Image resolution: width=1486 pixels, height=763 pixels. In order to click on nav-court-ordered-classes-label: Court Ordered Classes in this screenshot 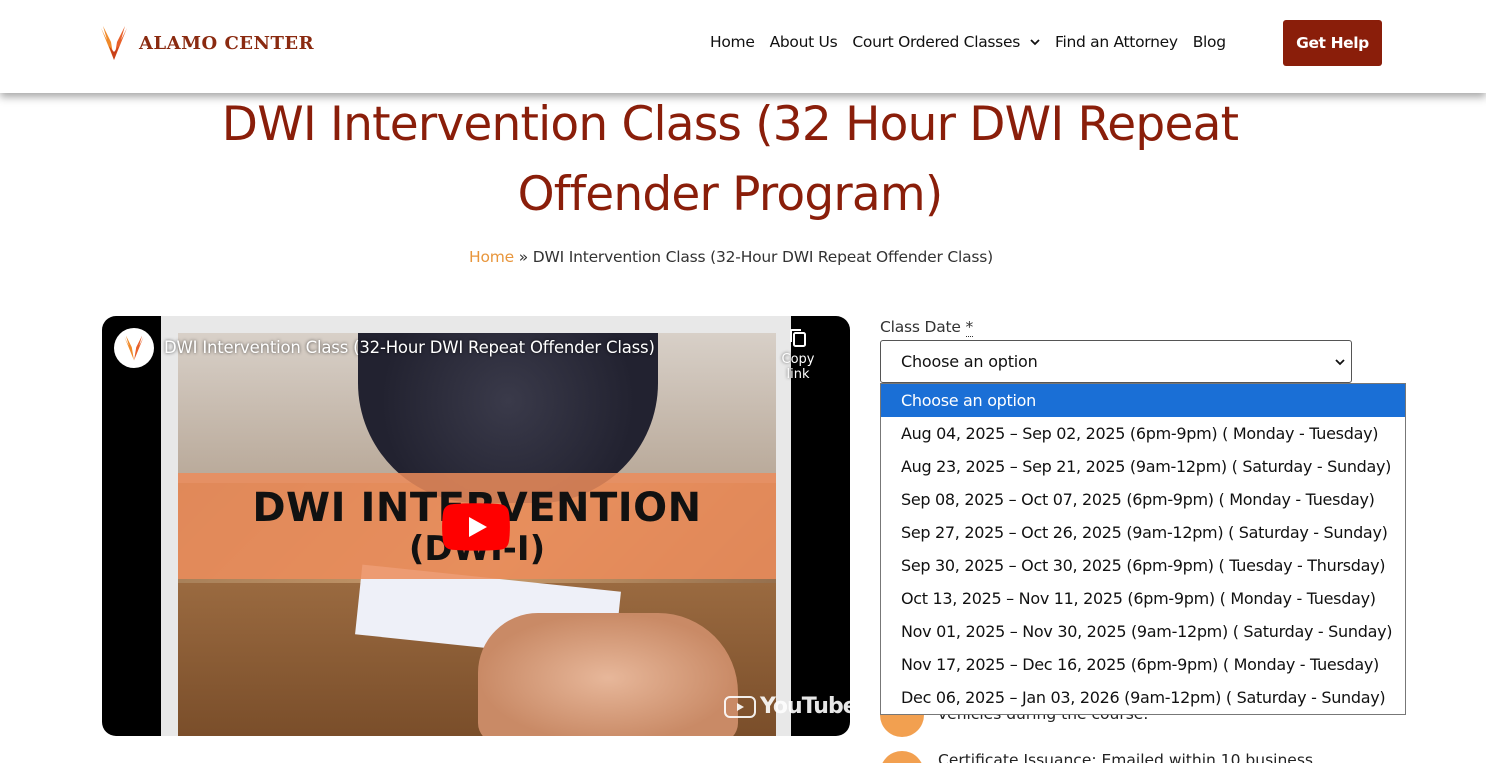, I will do `click(936, 42)`.